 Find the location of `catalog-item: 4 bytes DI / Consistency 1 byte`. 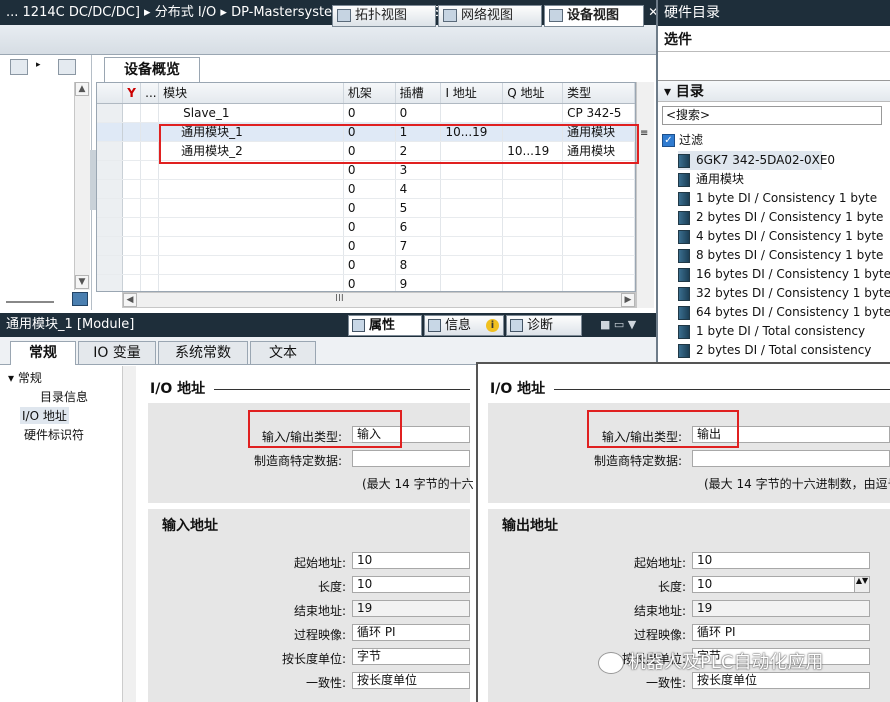

catalog-item: 4 bytes DI / Consistency 1 byte is located at coordinates (780, 236).